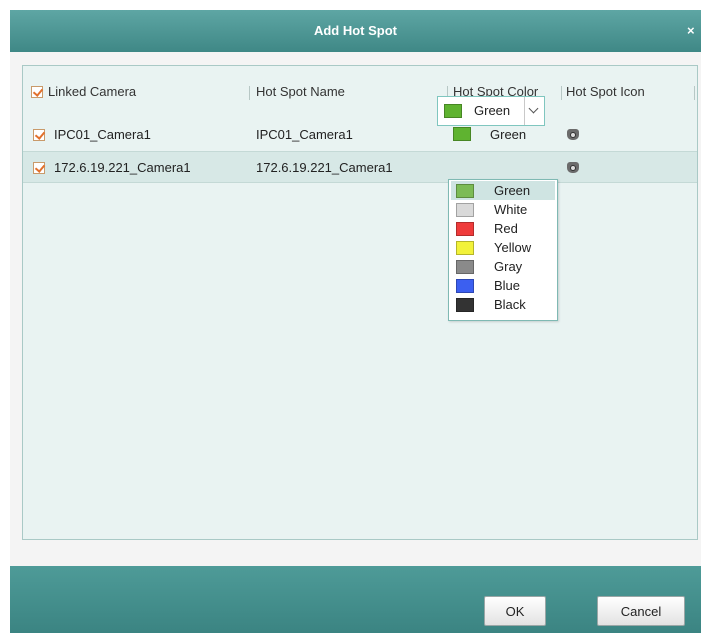  I want to click on linked-camera-cell: 172.6.19.221_Camera1, so click(122, 167).